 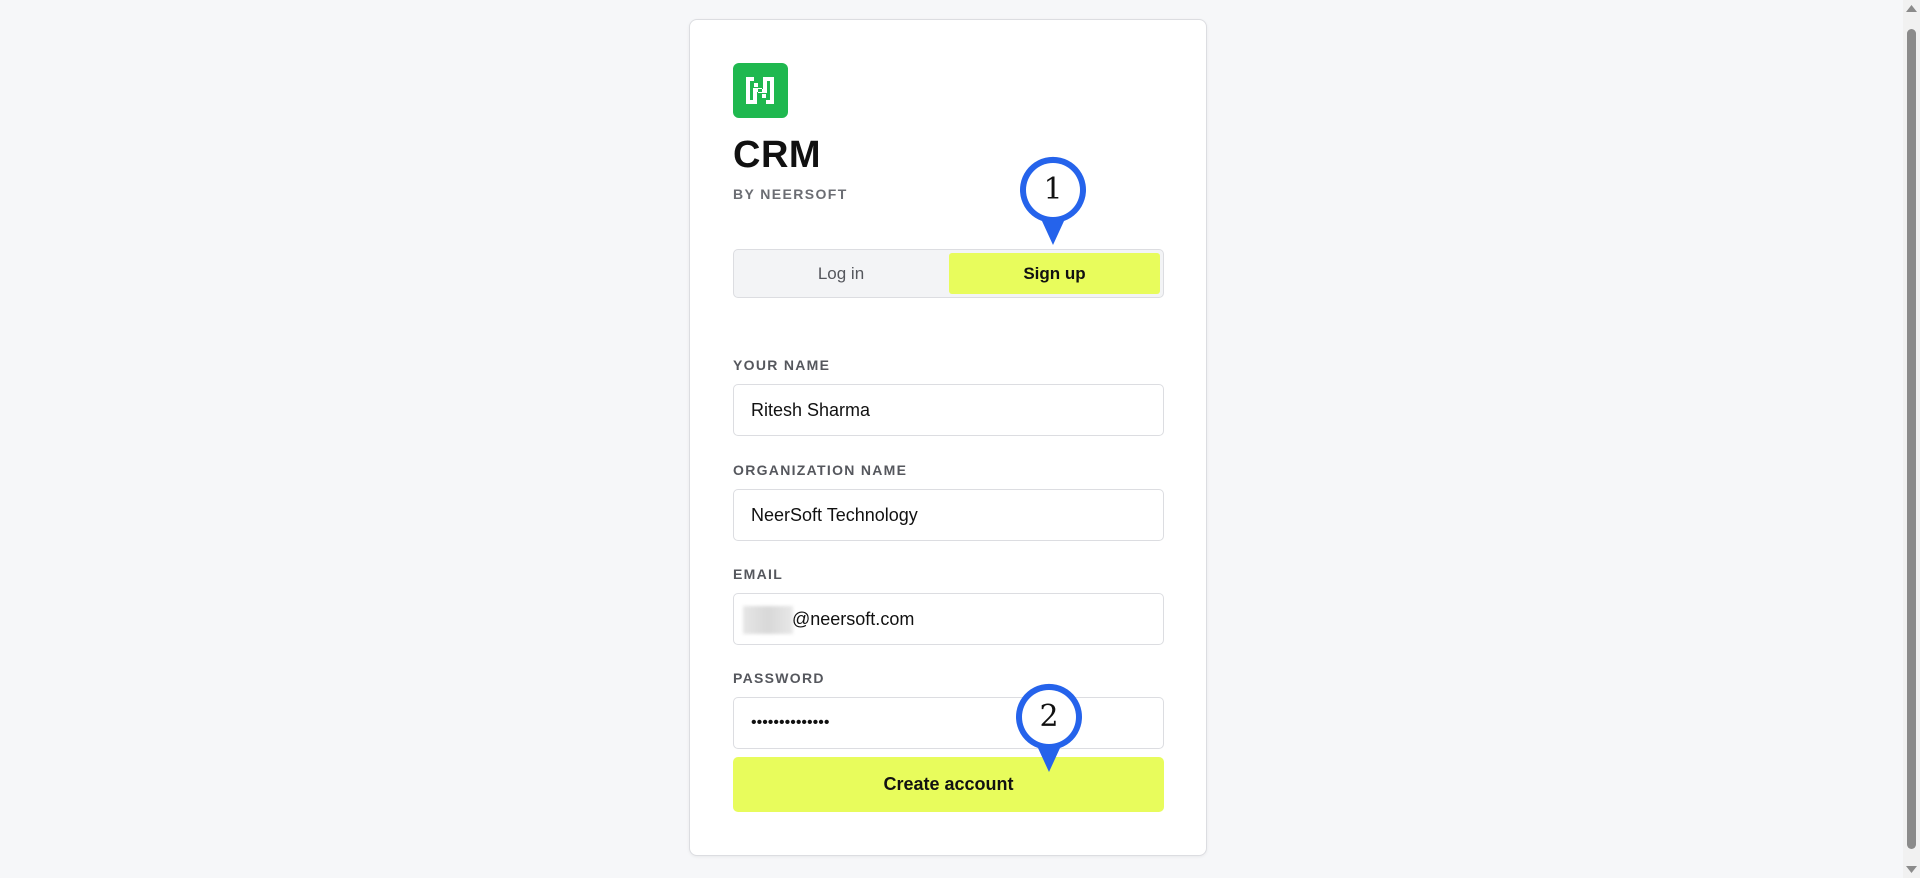 I want to click on email-redaction, so click(x=768, y=620).